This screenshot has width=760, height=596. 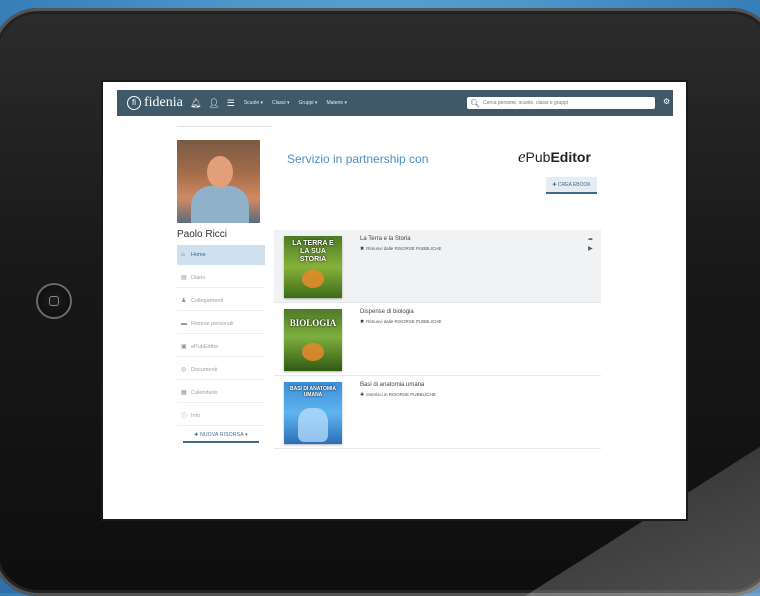 I want to click on nav-menu-gruppi: Gruppi ▾, so click(x=308, y=103).